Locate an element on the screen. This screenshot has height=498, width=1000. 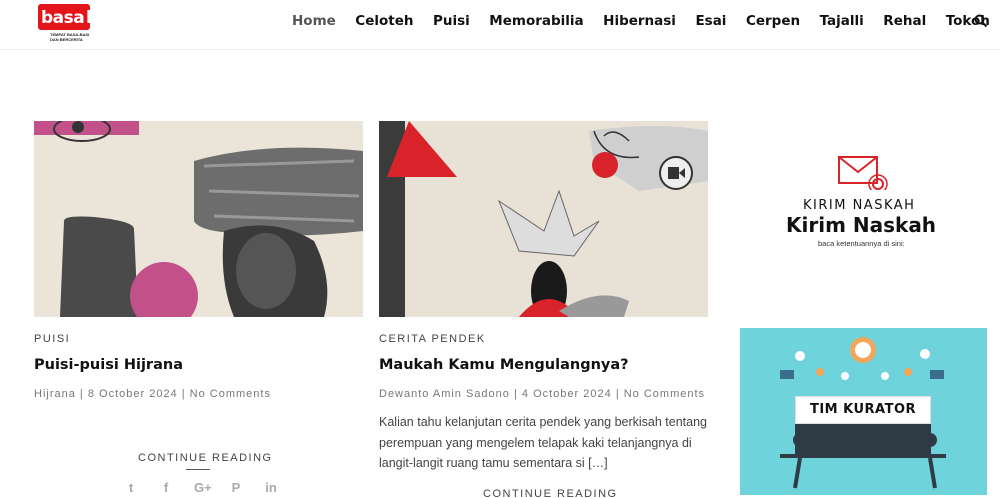
nav-tajalli: Tajalli is located at coordinates (842, 21).